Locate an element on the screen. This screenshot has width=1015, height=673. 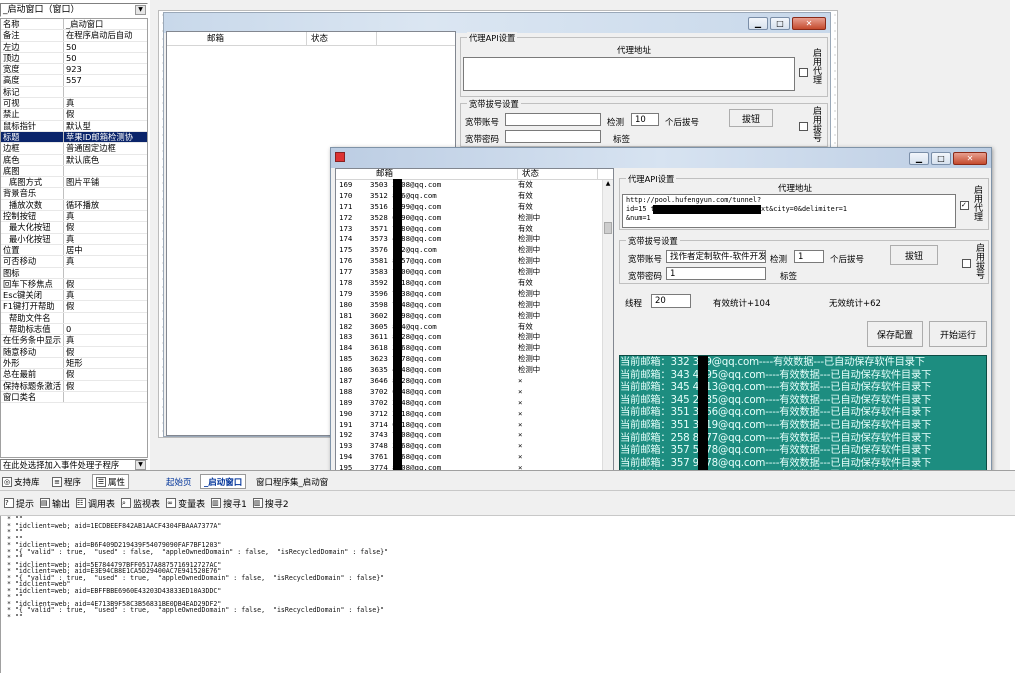
property-row: 可视 真 is located at coordinates (74, 104).